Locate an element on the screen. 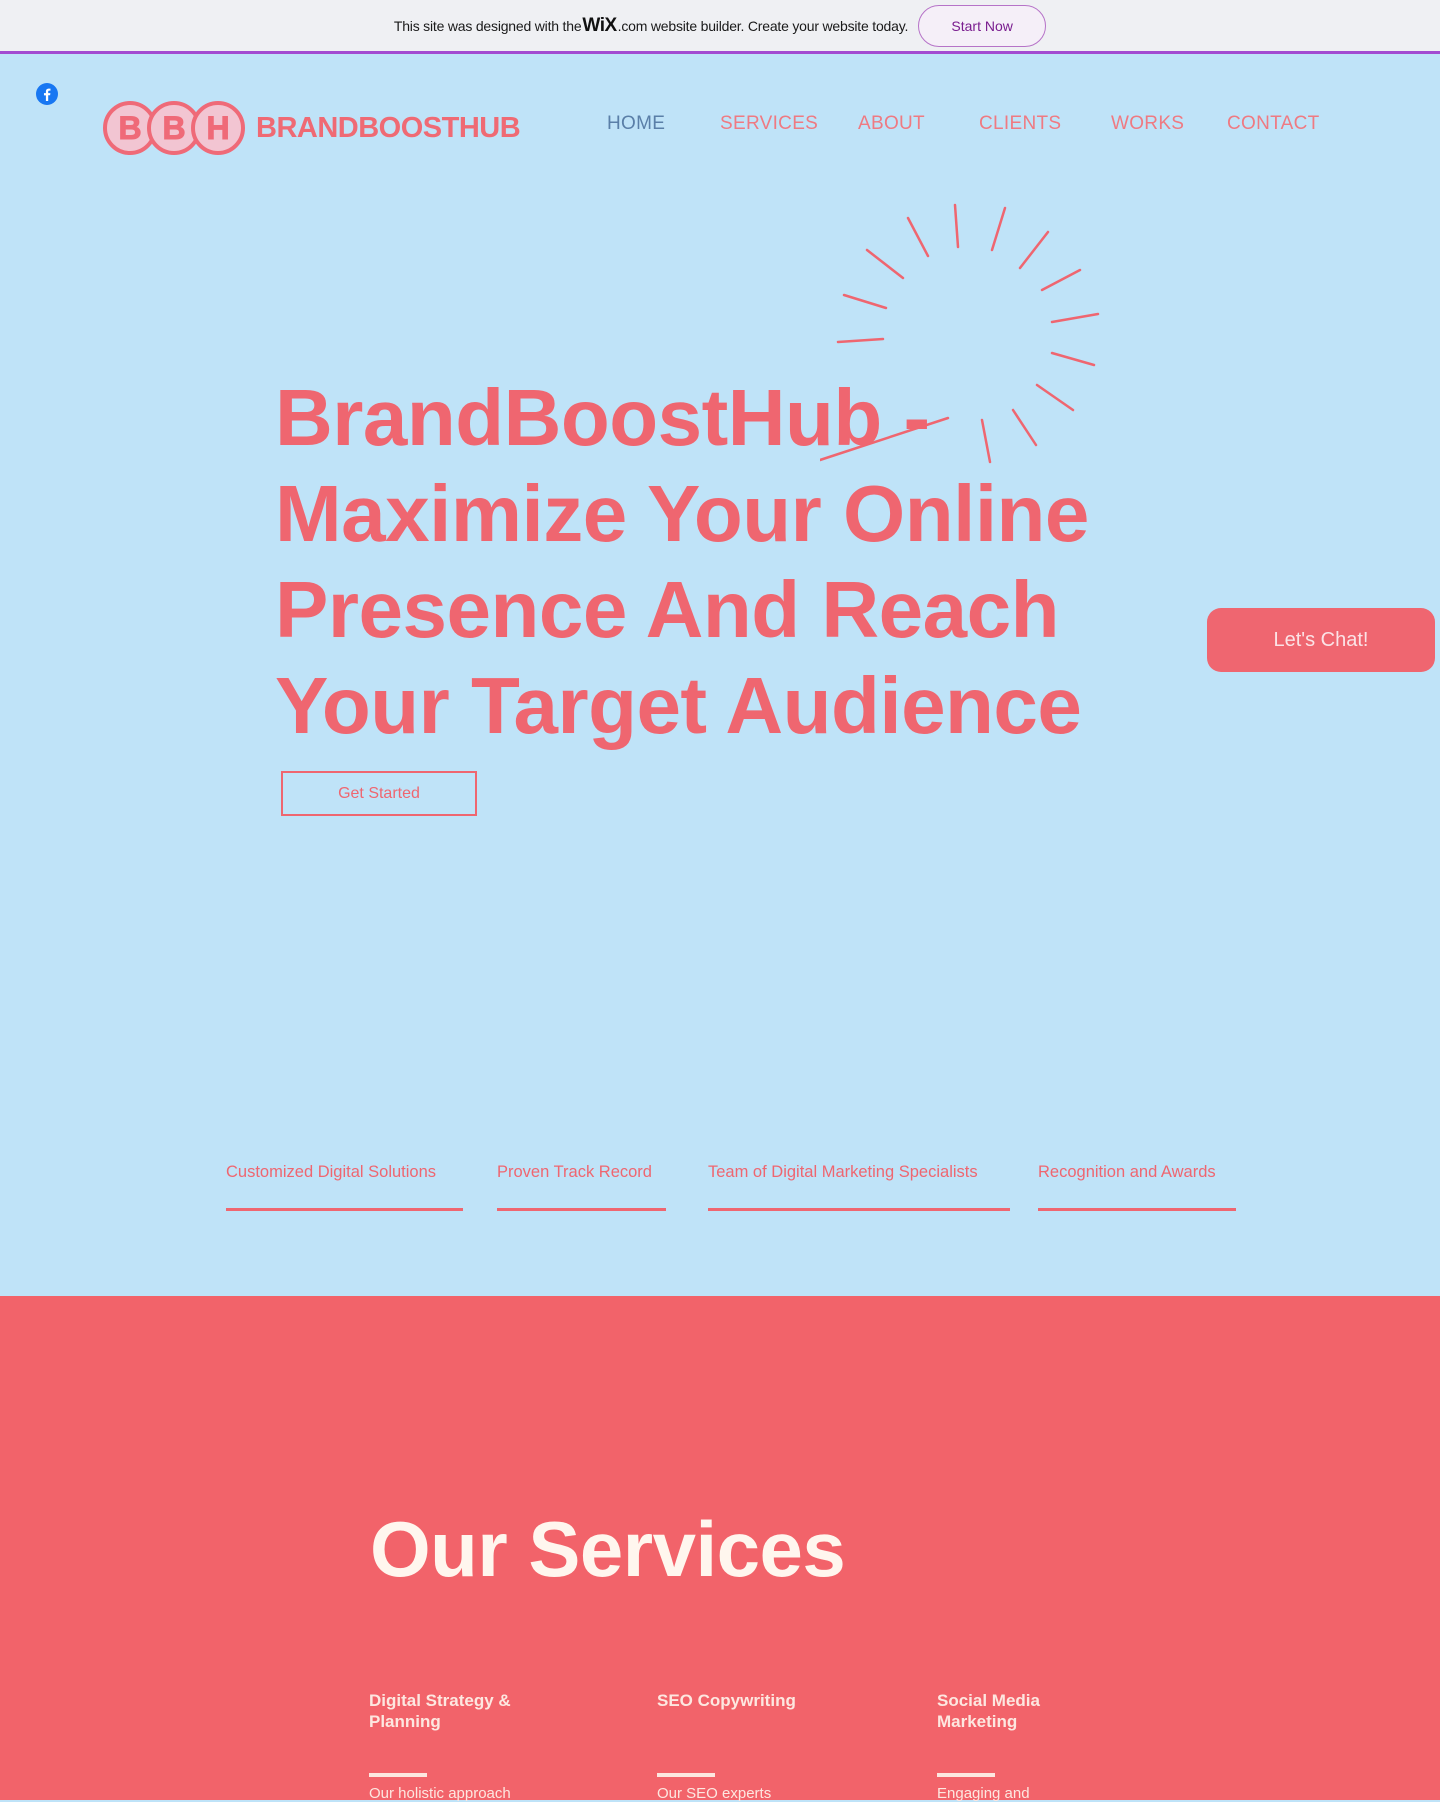 The width and height of the screenshot is (1440, 1802). feature-label: Proven Track Record is located at coordinates (574, 1172).